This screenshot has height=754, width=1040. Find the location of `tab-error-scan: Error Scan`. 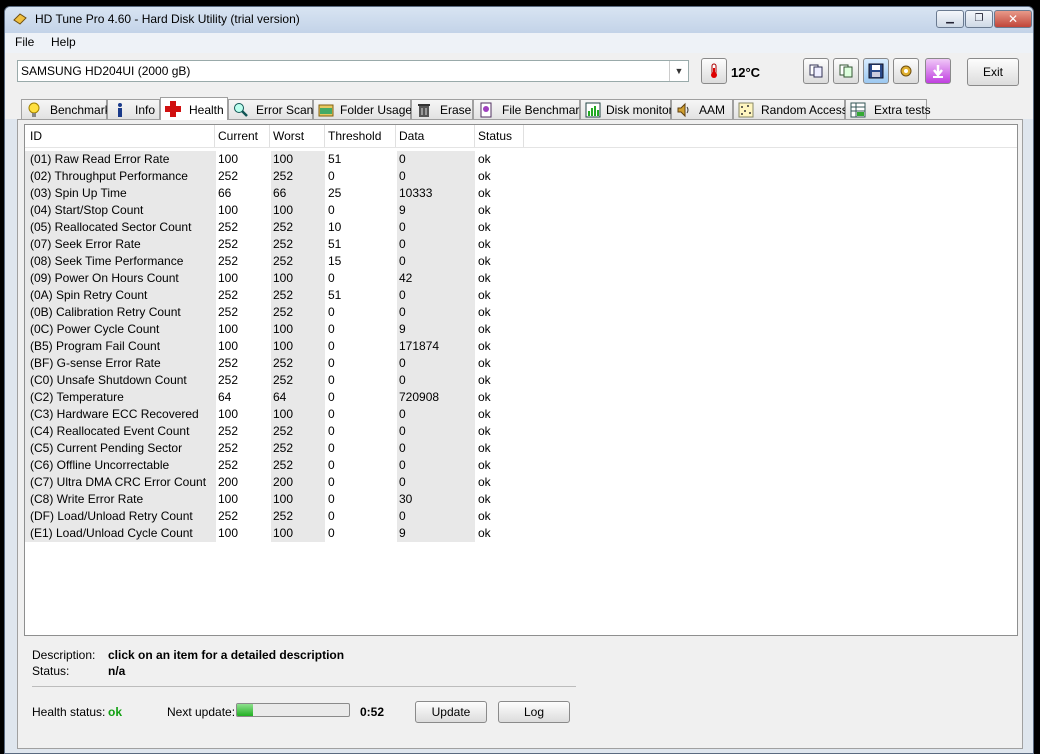

tab-error-scan: Error Scan is located at coordinates (270, 109).